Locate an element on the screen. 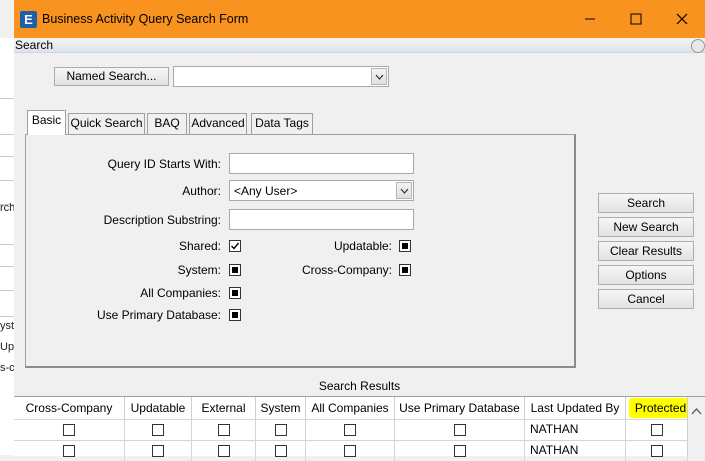 The image size is (705, 461). column-header-last-updated-by: Last Updated By is located at coordinates (575, 408).